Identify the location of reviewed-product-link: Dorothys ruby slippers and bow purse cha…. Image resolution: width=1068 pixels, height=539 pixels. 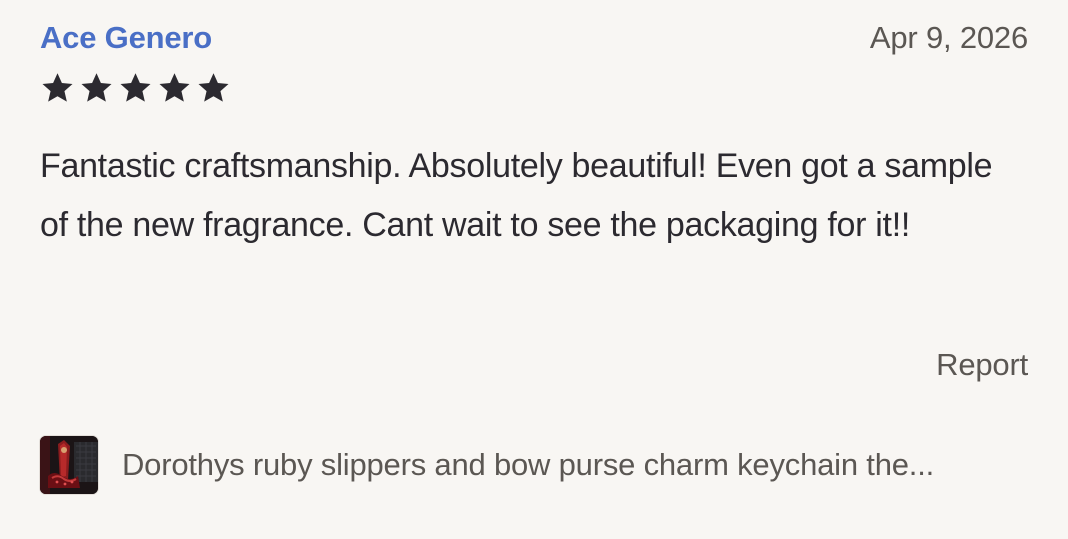
(534, 465).